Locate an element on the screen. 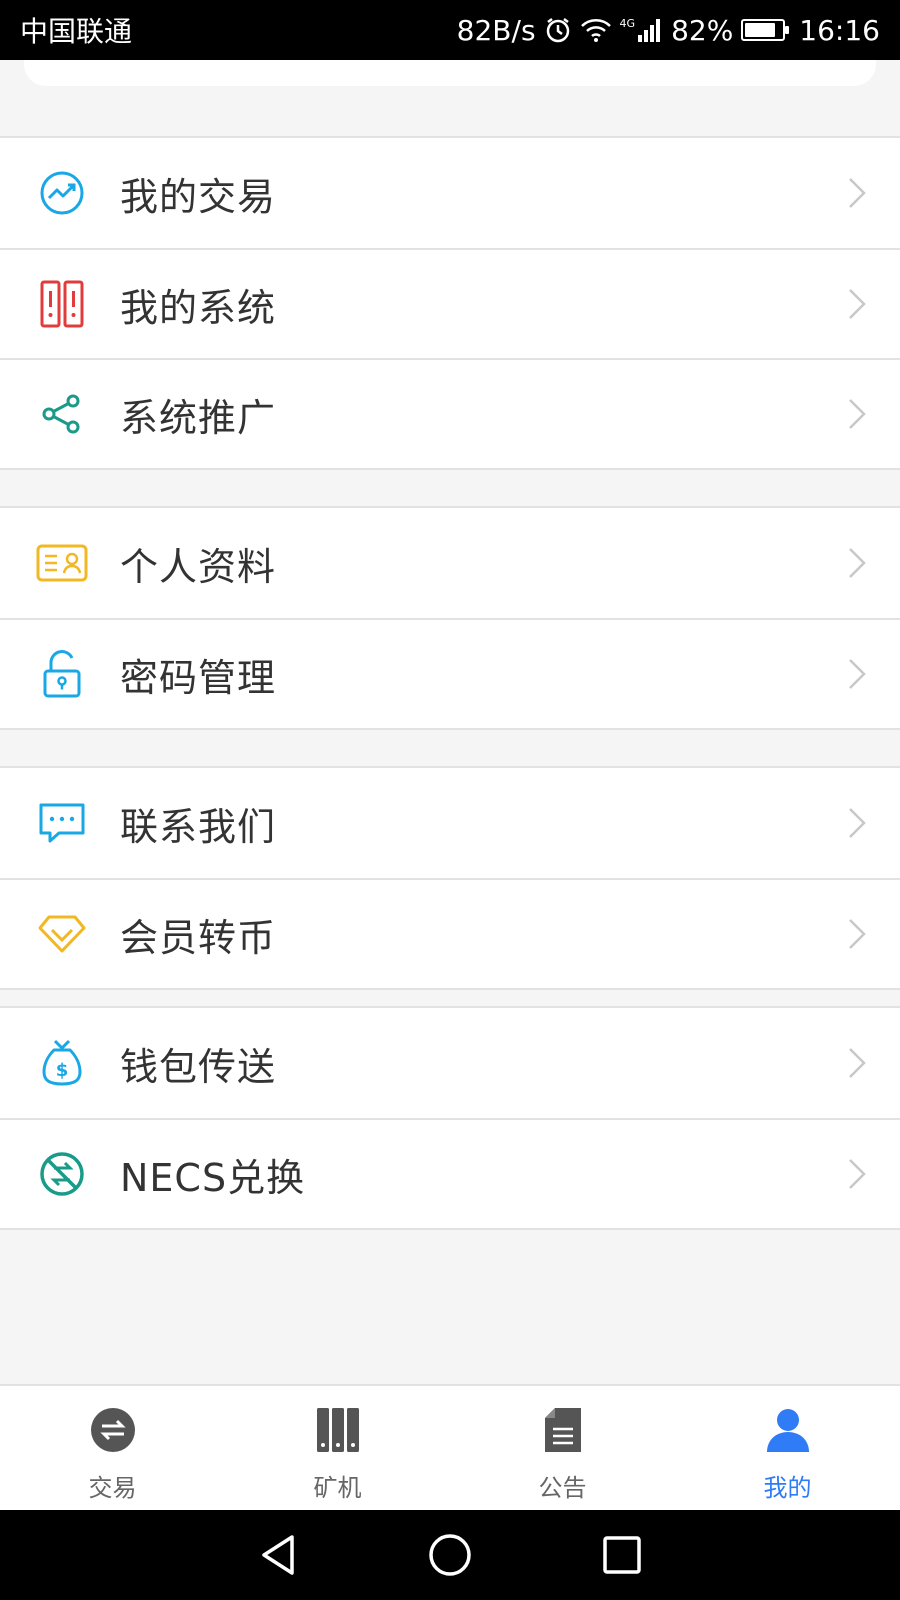 This screenshot has height=1600, width=900. chat-bubble-icon is located at coordinates (62, 823).